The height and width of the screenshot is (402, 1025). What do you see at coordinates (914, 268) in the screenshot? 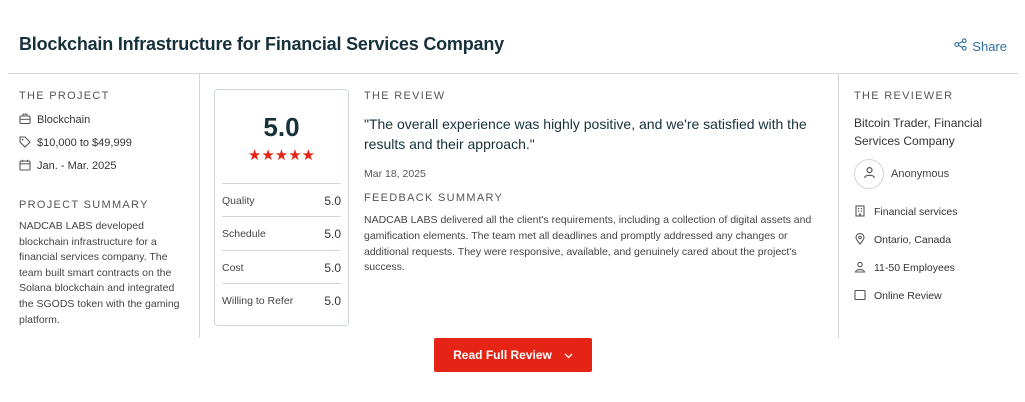
I see `company-size-text: 11-50 Employees` at bounding box center [914, 268].